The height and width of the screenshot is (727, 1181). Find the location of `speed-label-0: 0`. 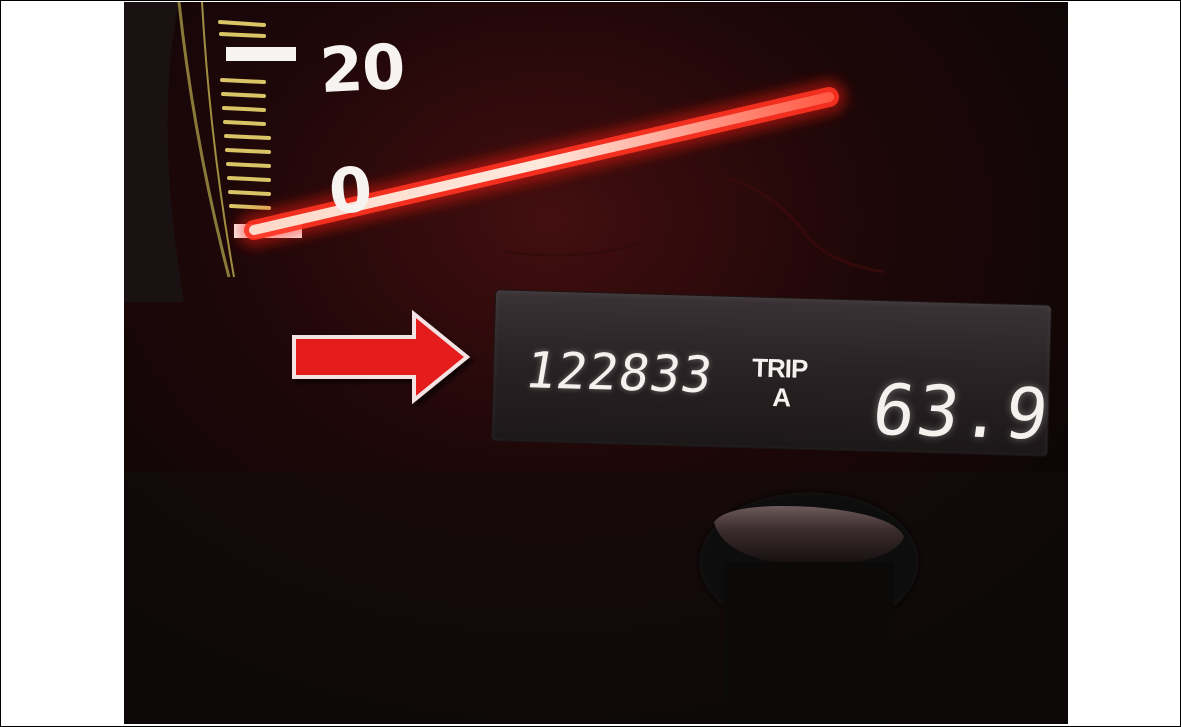

speed-label-0: 0 is located at coordinates (350, 190).